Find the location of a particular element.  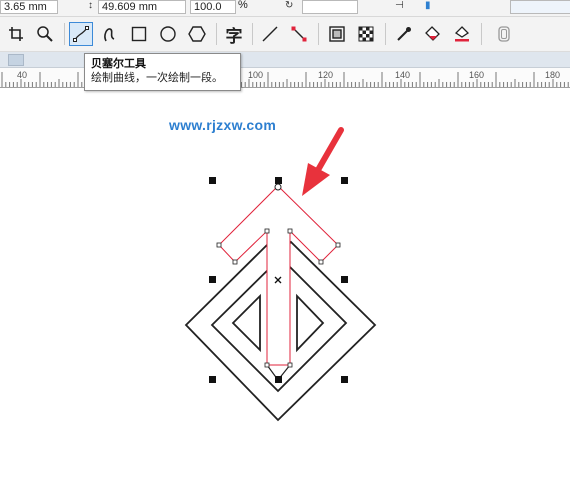

eyedropper-tool is located at coordinates (404, 34).